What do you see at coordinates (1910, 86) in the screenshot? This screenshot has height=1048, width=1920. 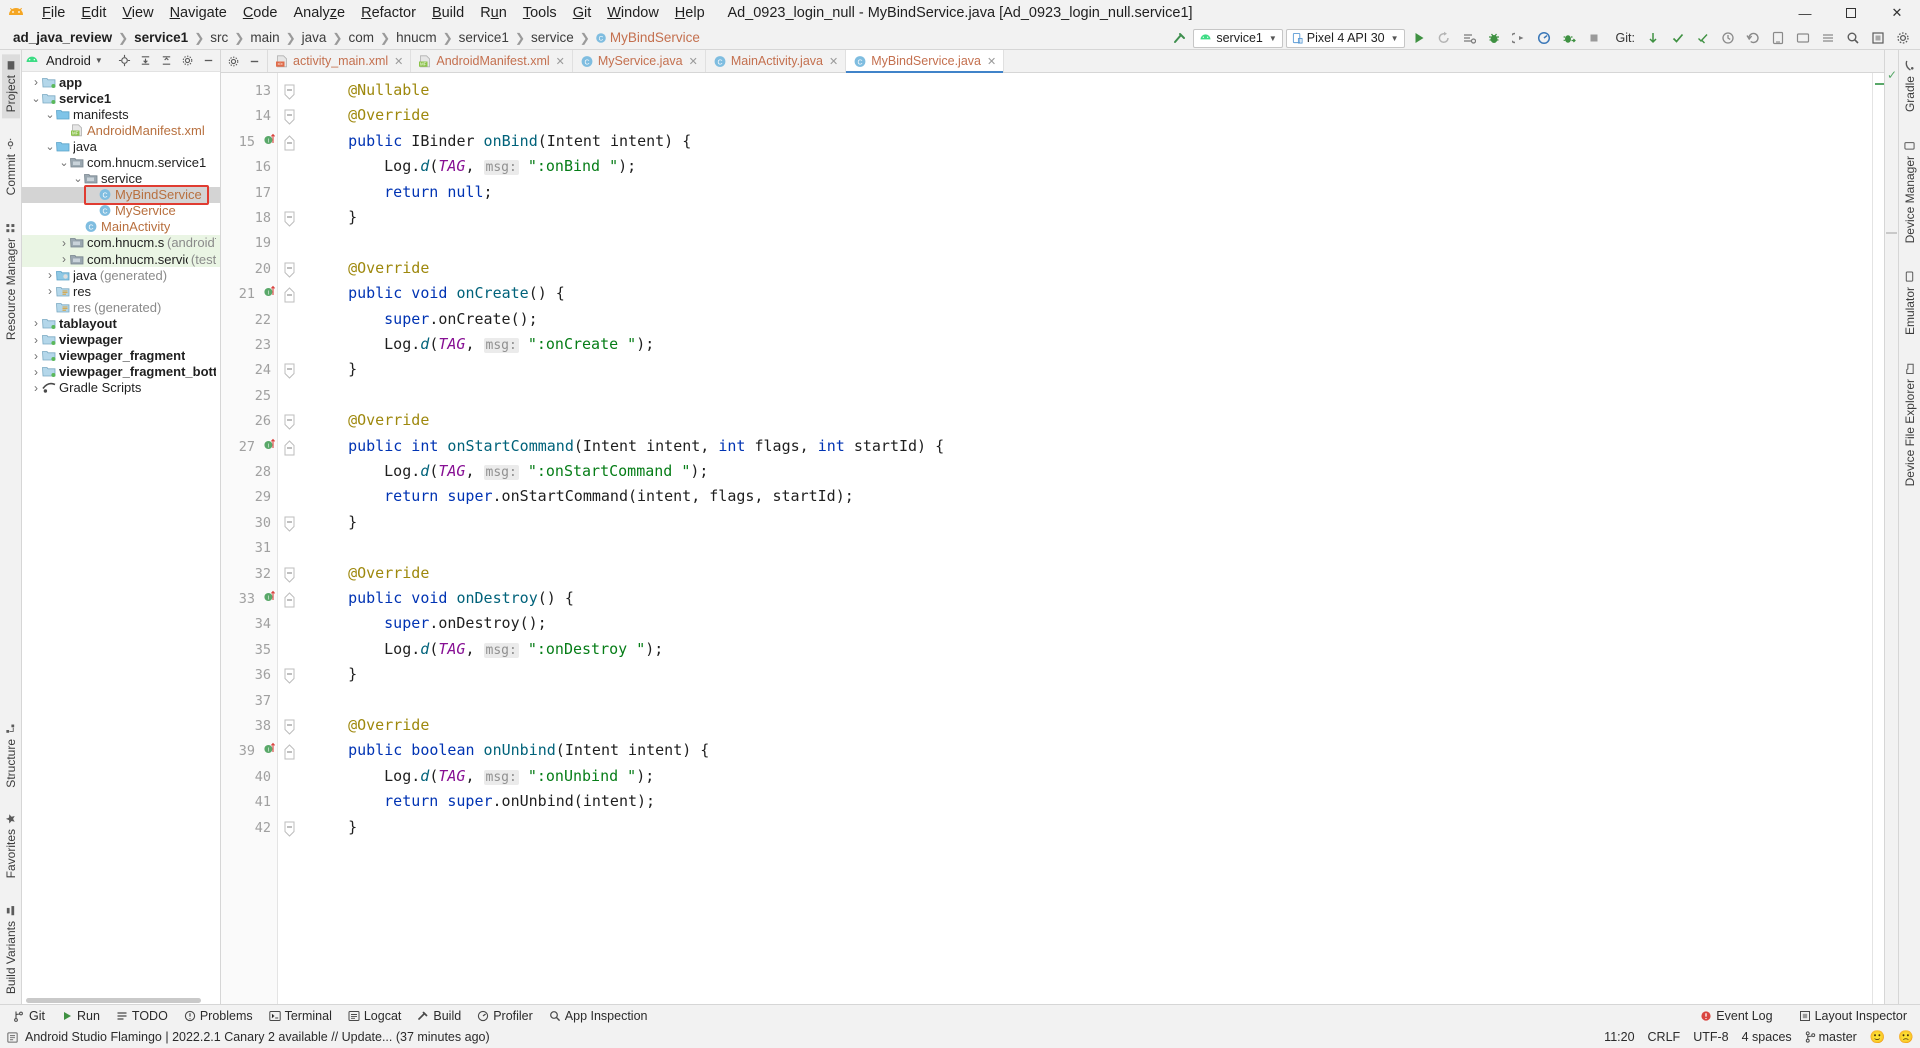 I see `right-rail-gradle: Gradle` at bounding box center [1910, 86].